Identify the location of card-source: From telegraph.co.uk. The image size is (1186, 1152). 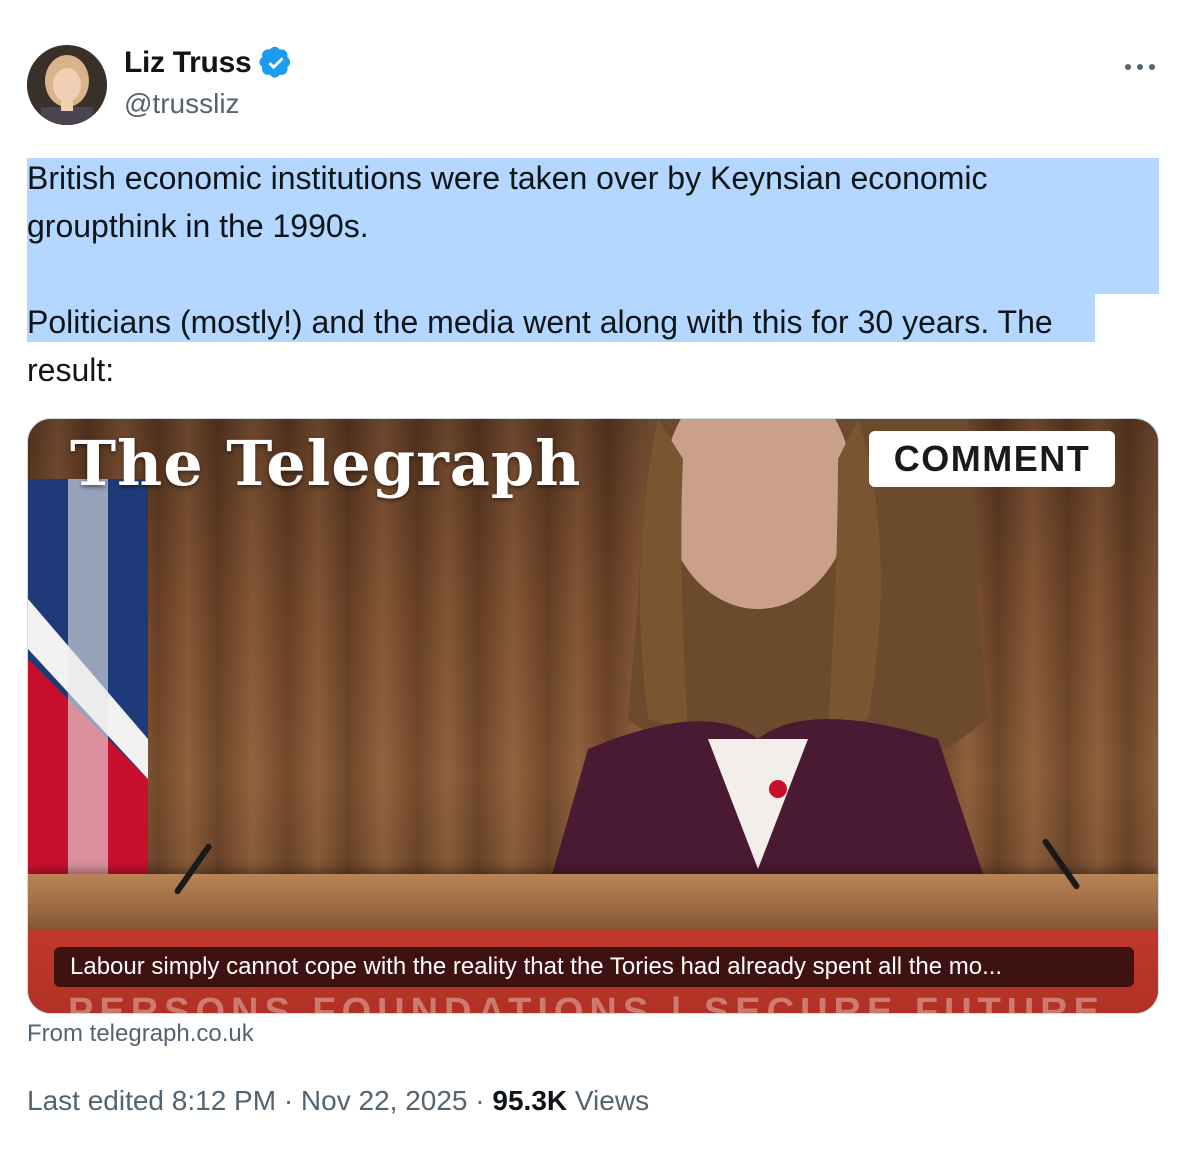
(140, 1034).